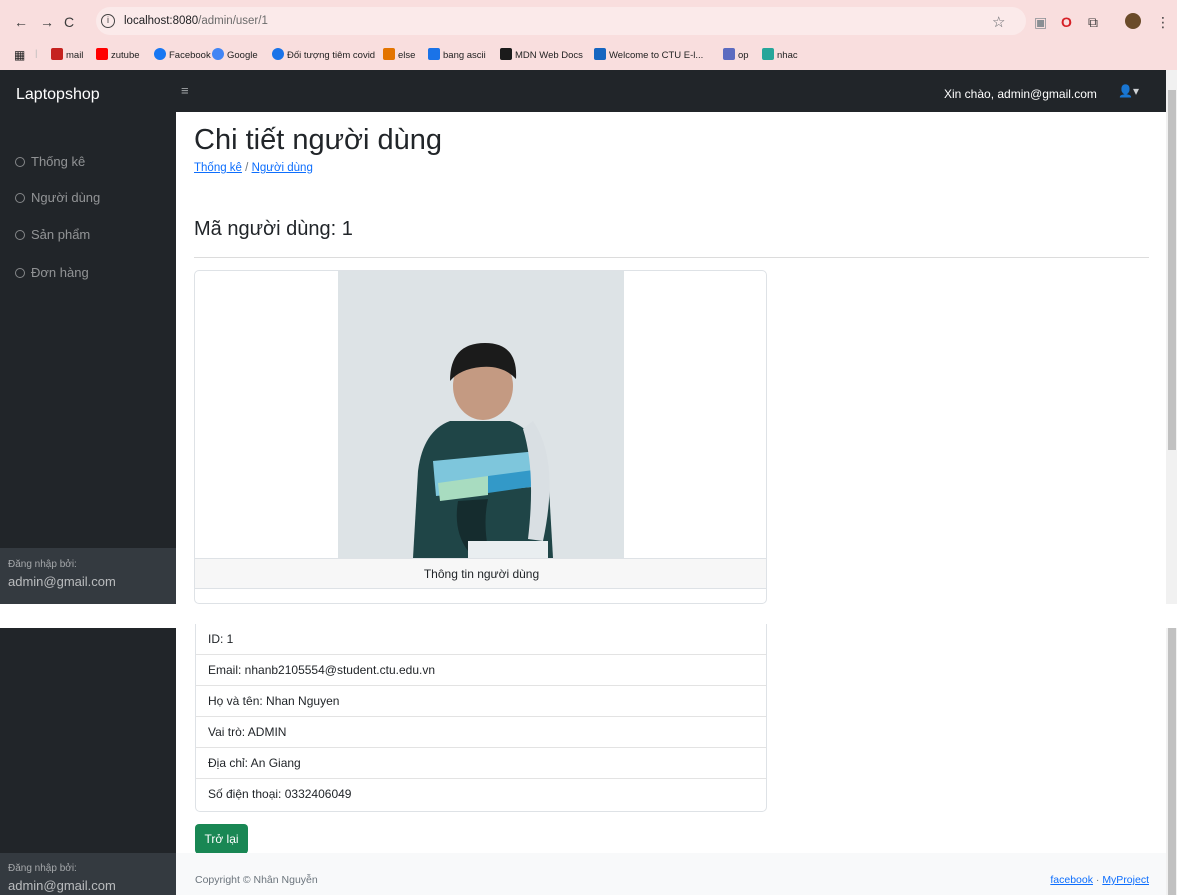 The width and height of the screenshot is (1177, 895). I want to click on apps-grid-icon: ▦, so click(19, 55).